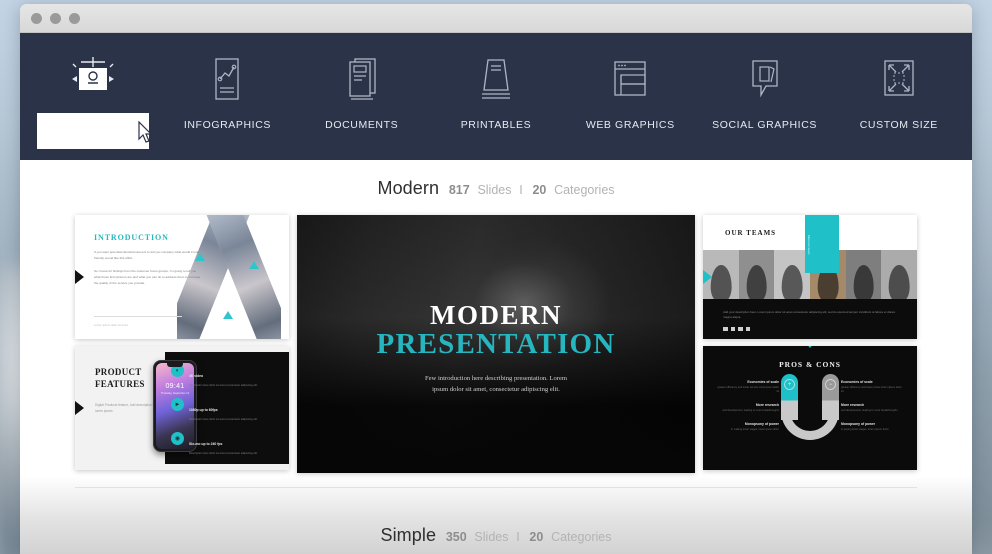 This screenshot has width=992, height=554. I want to click on nav-label-social-graphics: SOCIAL GRAPHICS, so click(764, 125).